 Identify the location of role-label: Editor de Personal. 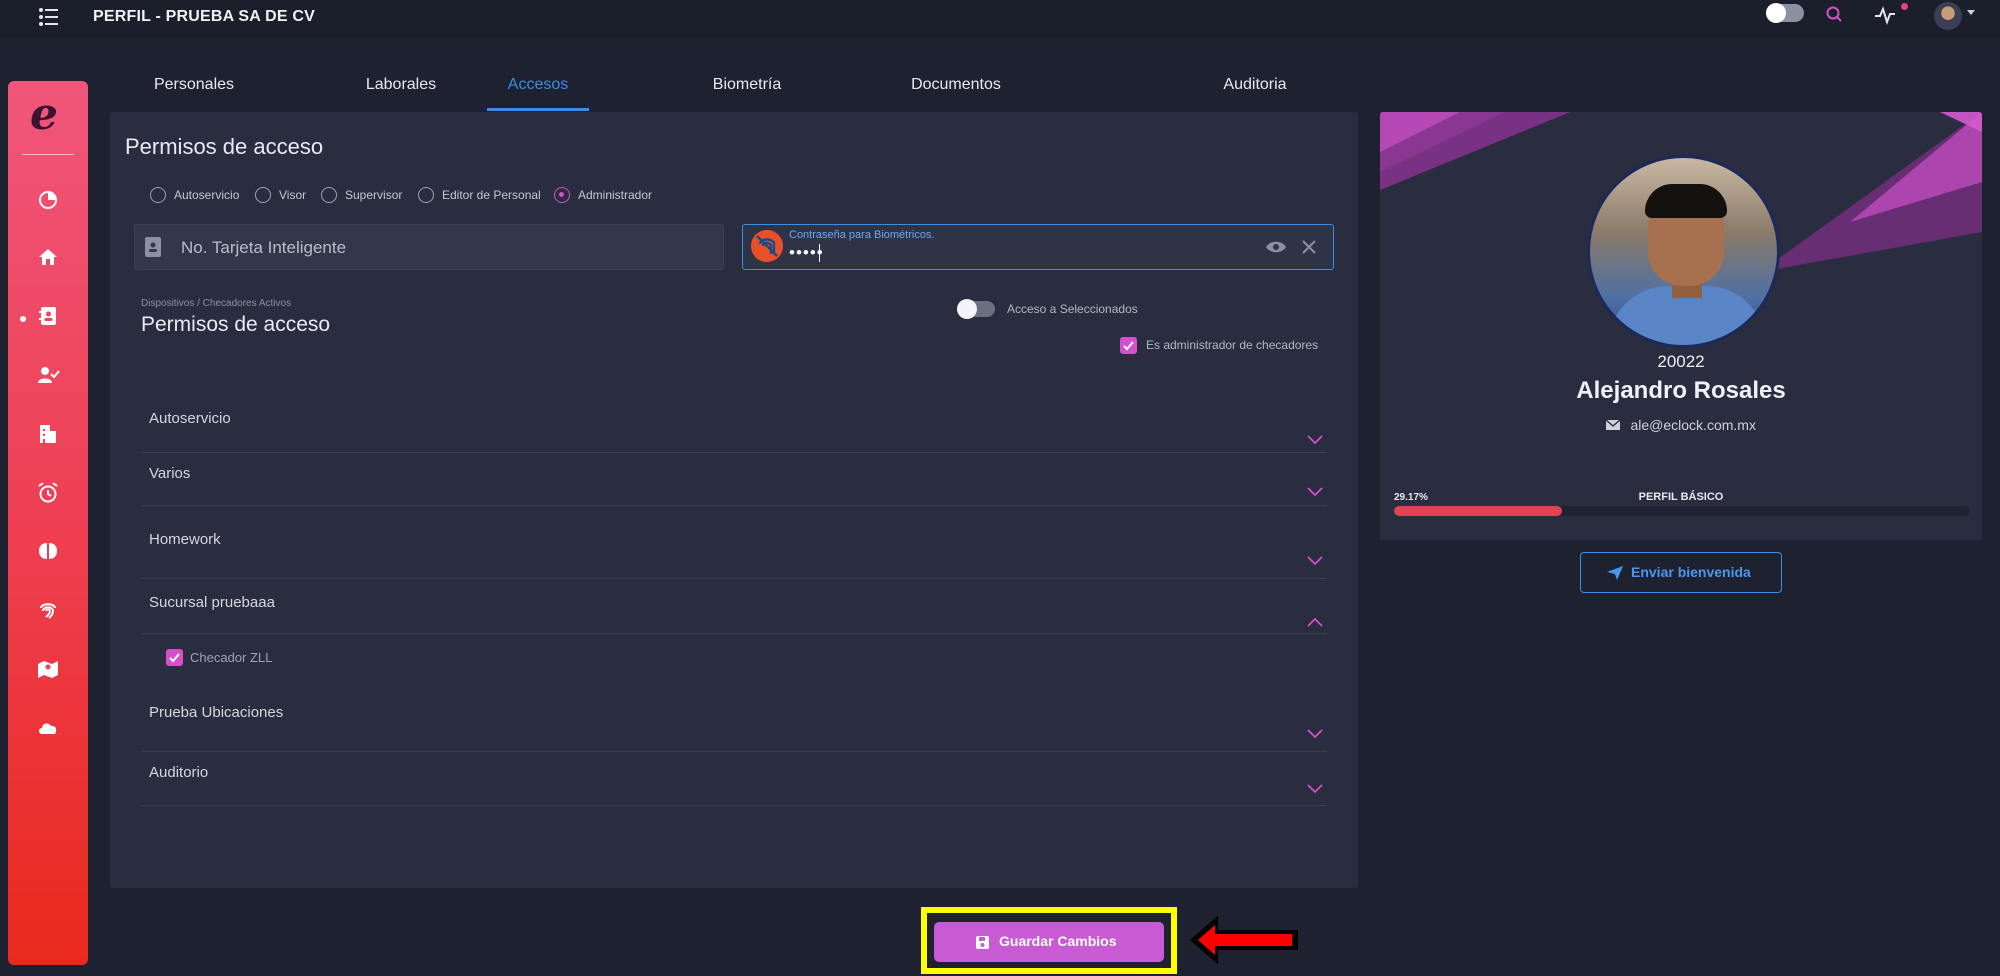
(491, 195).